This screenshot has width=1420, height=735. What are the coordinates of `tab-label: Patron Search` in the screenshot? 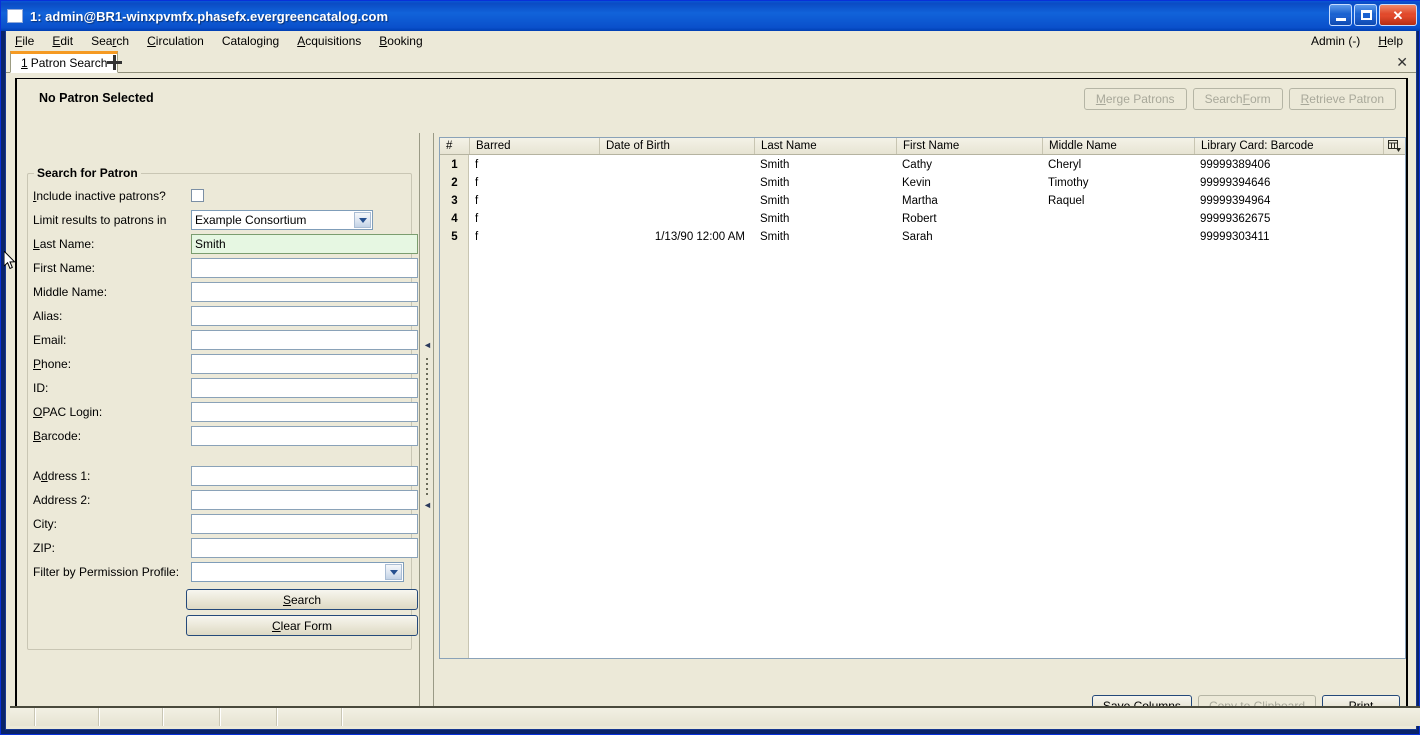 It's located at (69, 63).